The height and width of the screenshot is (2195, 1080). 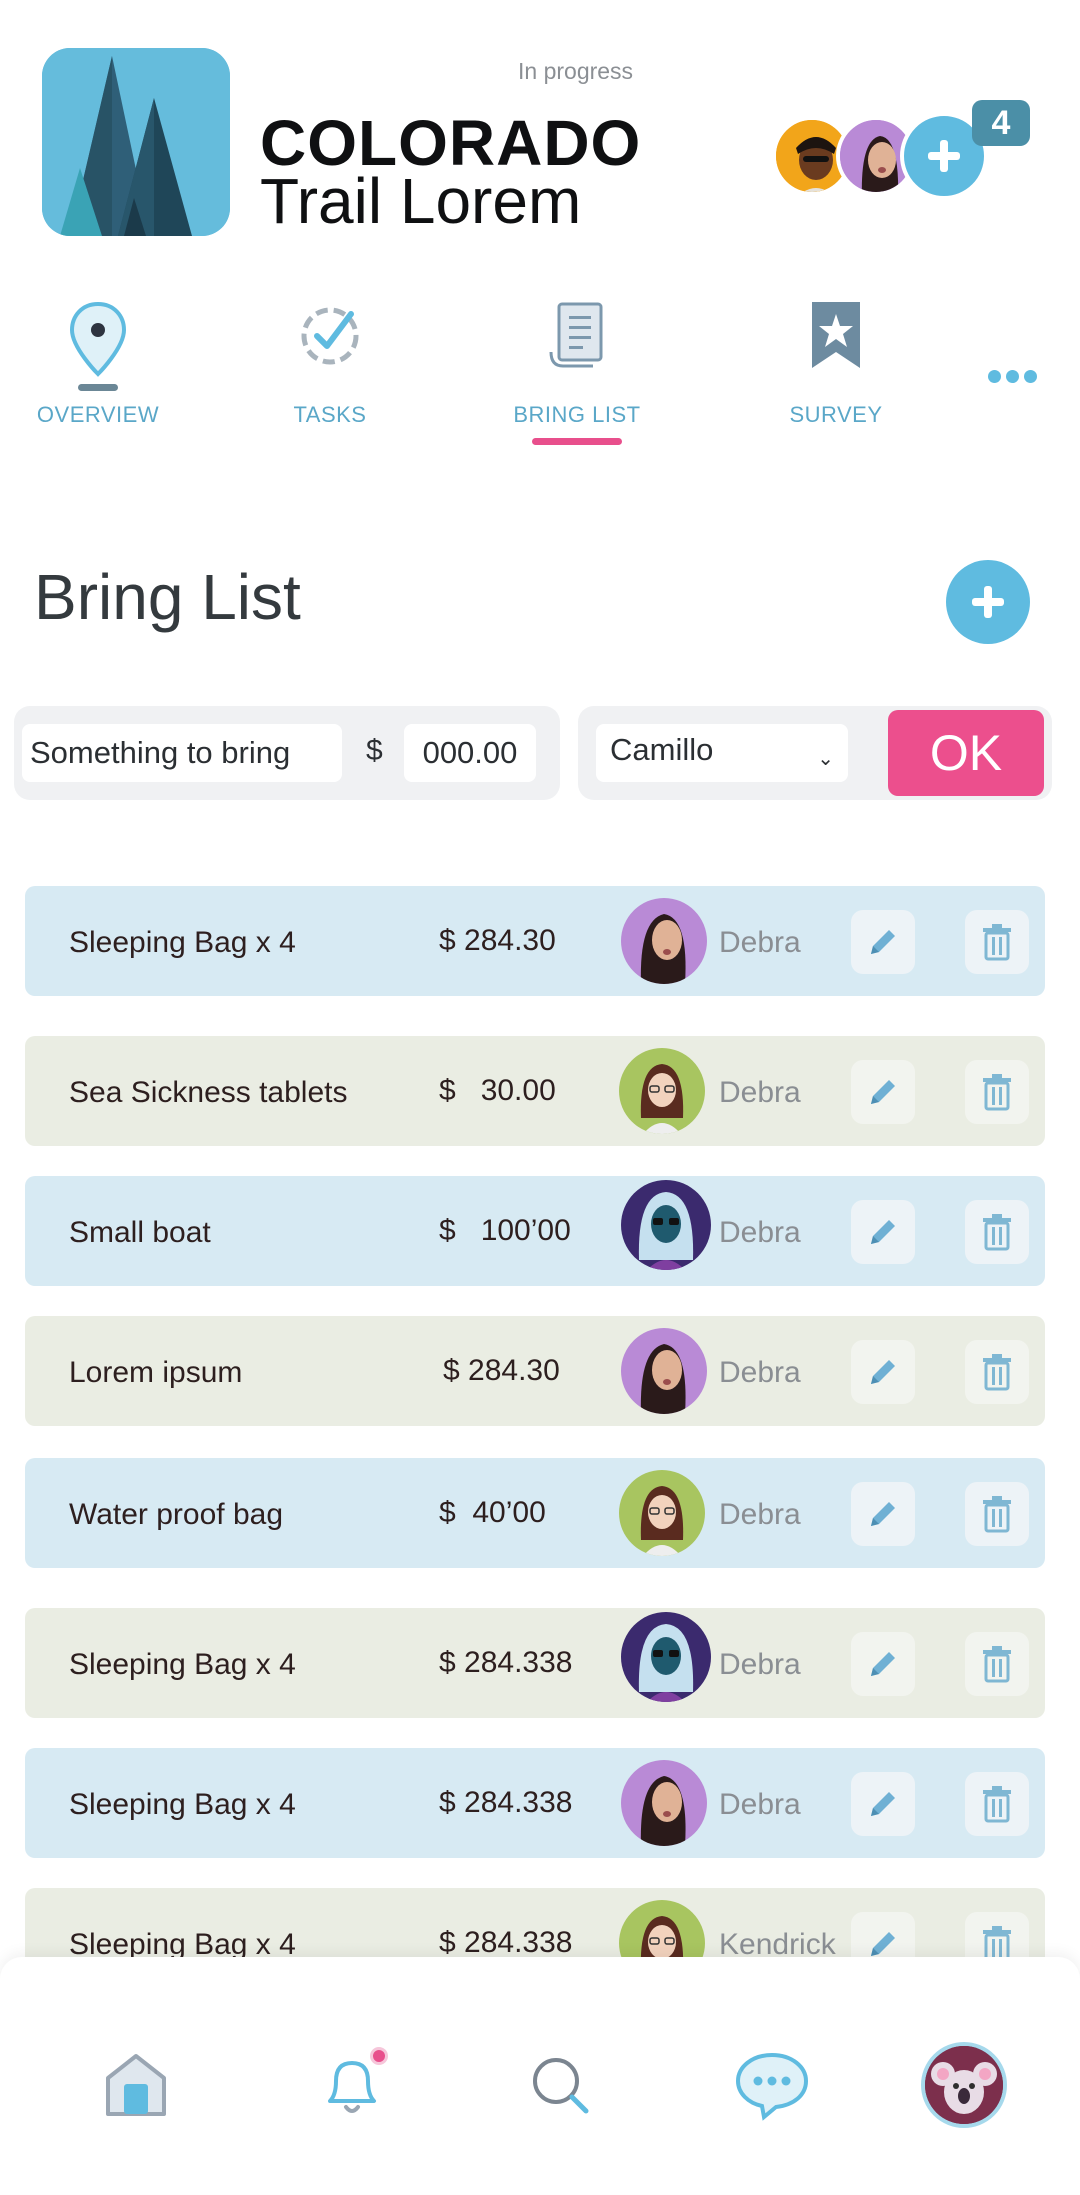 I want to click on list-item: Water proof bag $ 40’00 Debra, so click(x=535, y=1513).